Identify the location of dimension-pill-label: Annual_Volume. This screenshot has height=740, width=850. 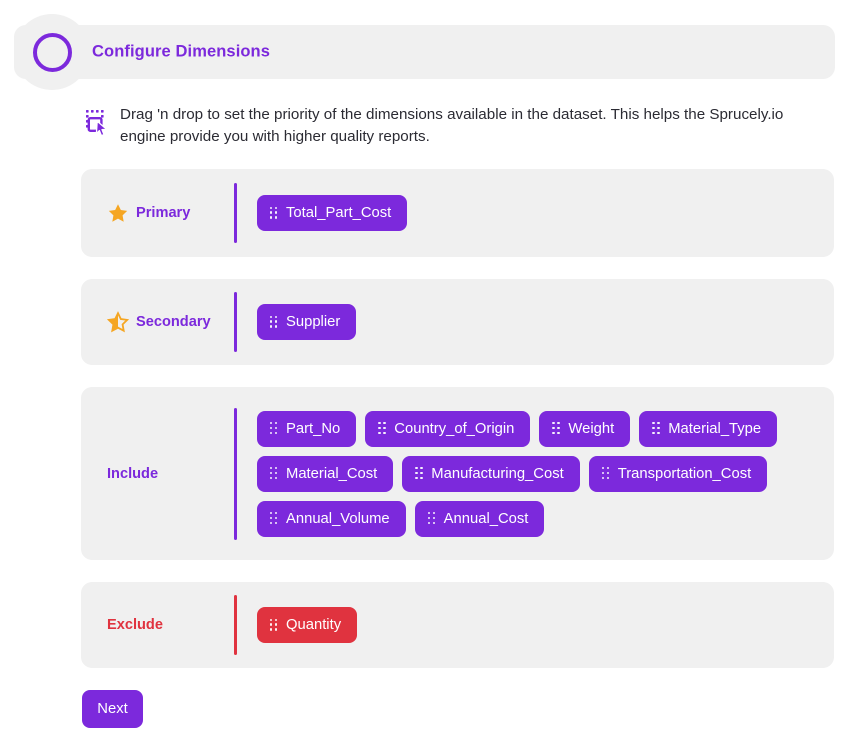
(338, 518).